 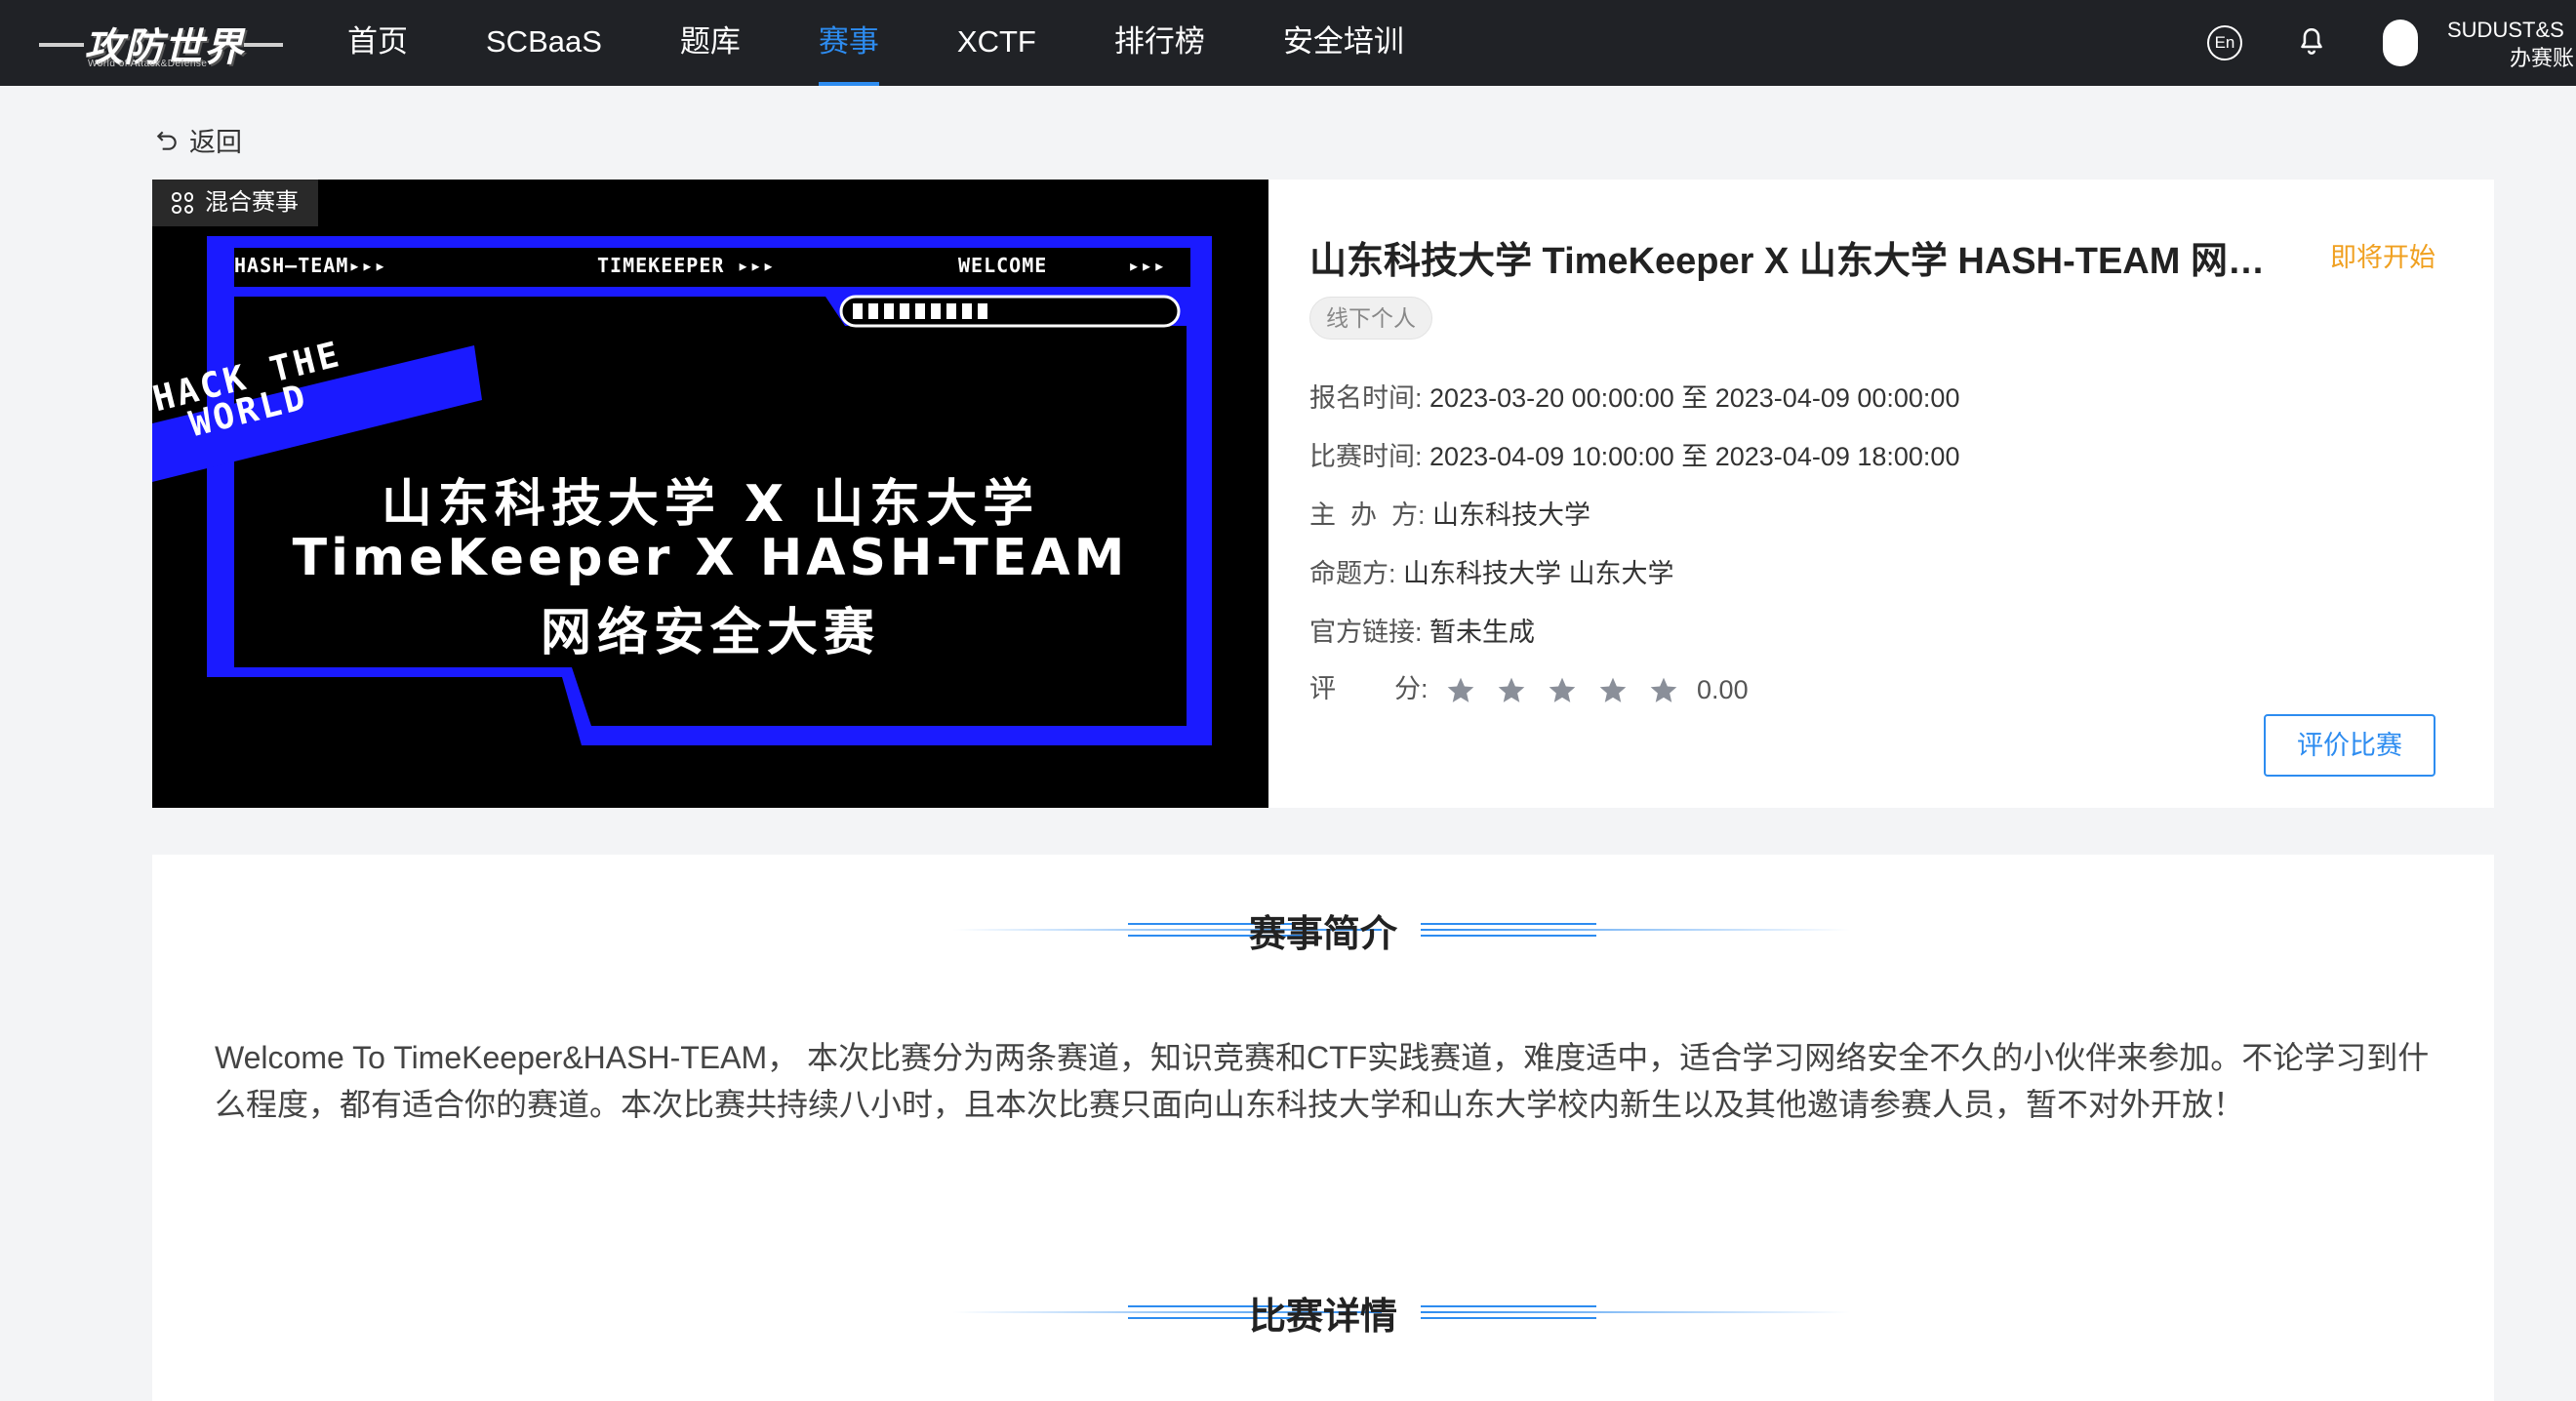 What do you see at coordinates (2349, 746) in the screenshot?
I see `rate-event-button: 评价比赛` at bounding box center [2349, 746].